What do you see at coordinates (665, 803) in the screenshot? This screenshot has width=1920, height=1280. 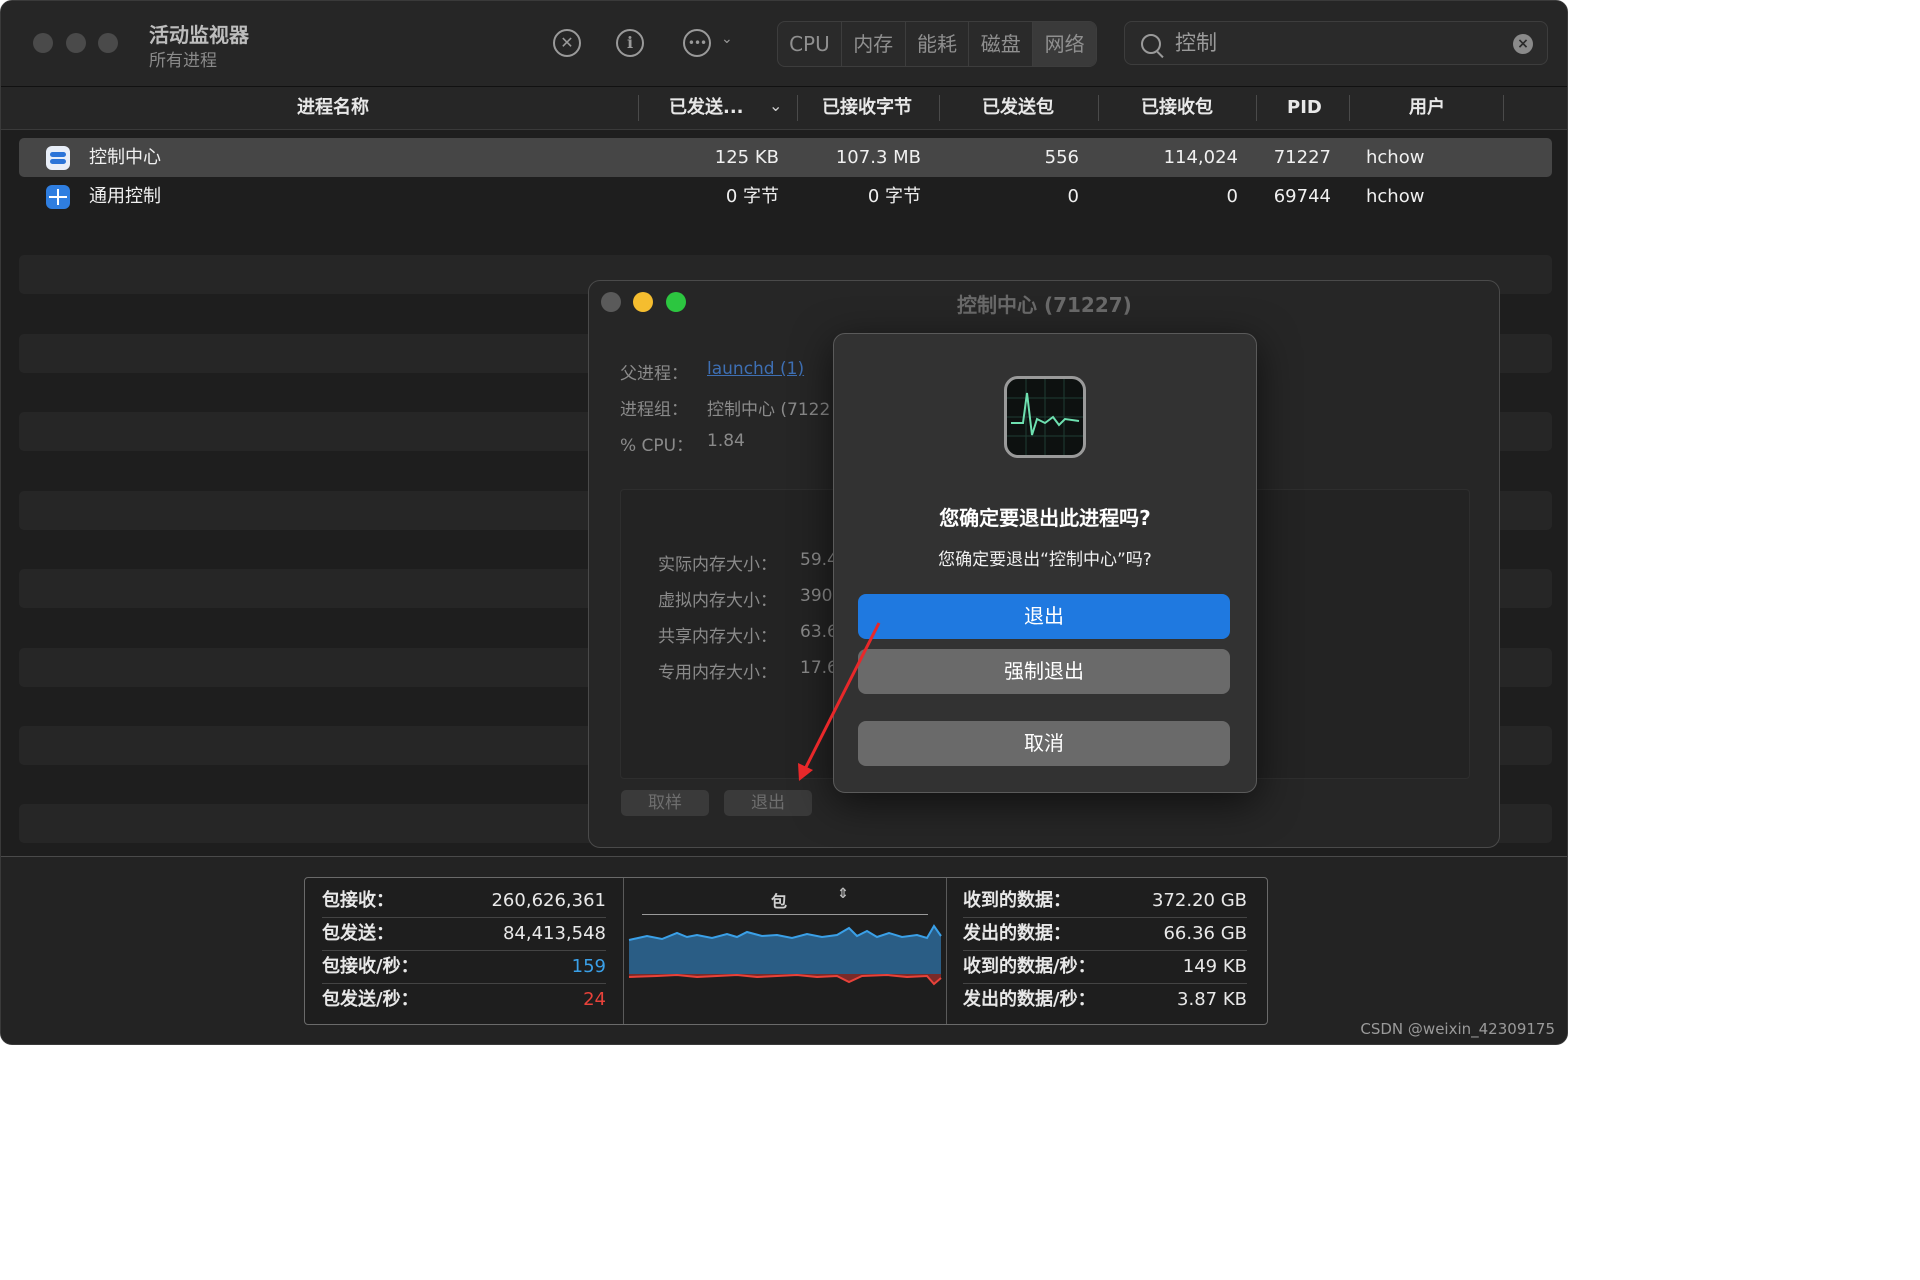 I see `sample-button: 取样` at bounding box center [665, 803].